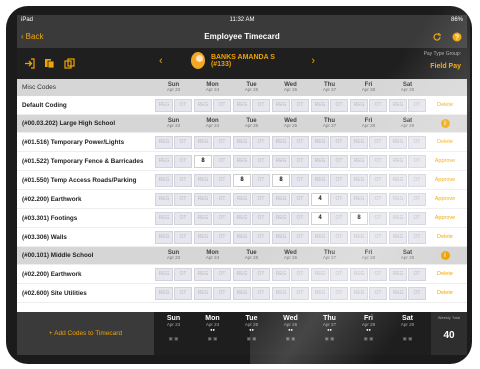 This screenshot has height=369, width=480. What do you see at coordinates (457, 37) in the screenshot?
I see `help-icon: ?` at bounding box center [457, 37].